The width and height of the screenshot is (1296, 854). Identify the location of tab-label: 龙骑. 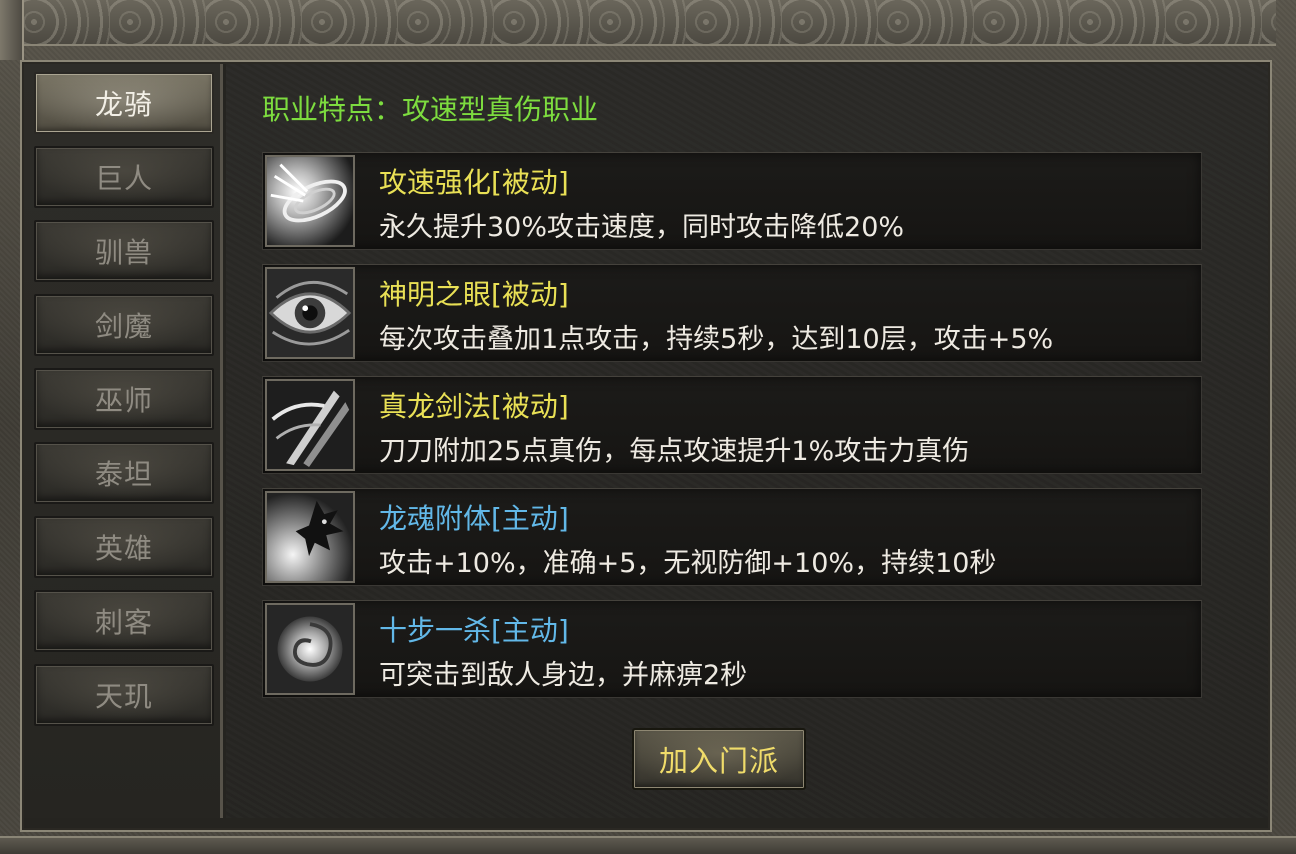
(123, 104).